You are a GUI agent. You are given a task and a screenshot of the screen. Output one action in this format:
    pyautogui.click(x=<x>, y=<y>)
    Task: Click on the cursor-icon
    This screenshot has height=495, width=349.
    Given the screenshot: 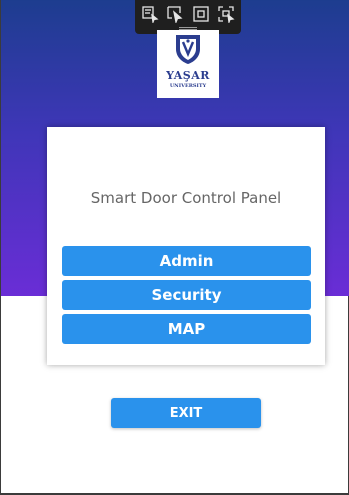 What is the action you would take?
    pyautogui.click(x=175, y=14)
    